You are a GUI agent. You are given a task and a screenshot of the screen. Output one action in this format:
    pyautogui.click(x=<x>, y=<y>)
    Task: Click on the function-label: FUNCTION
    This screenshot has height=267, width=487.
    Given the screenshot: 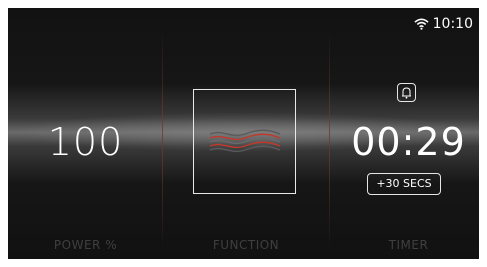 What is the action you would take?
    pyautogui.click(x=246, y=245)
    